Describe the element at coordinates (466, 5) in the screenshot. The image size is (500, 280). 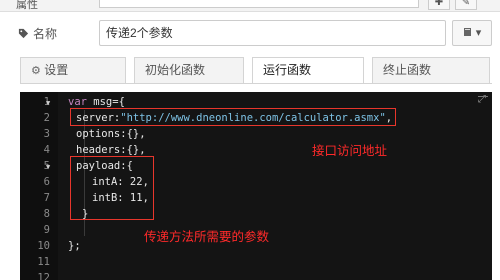
I see `properties-edit-button: ✎` at that location.